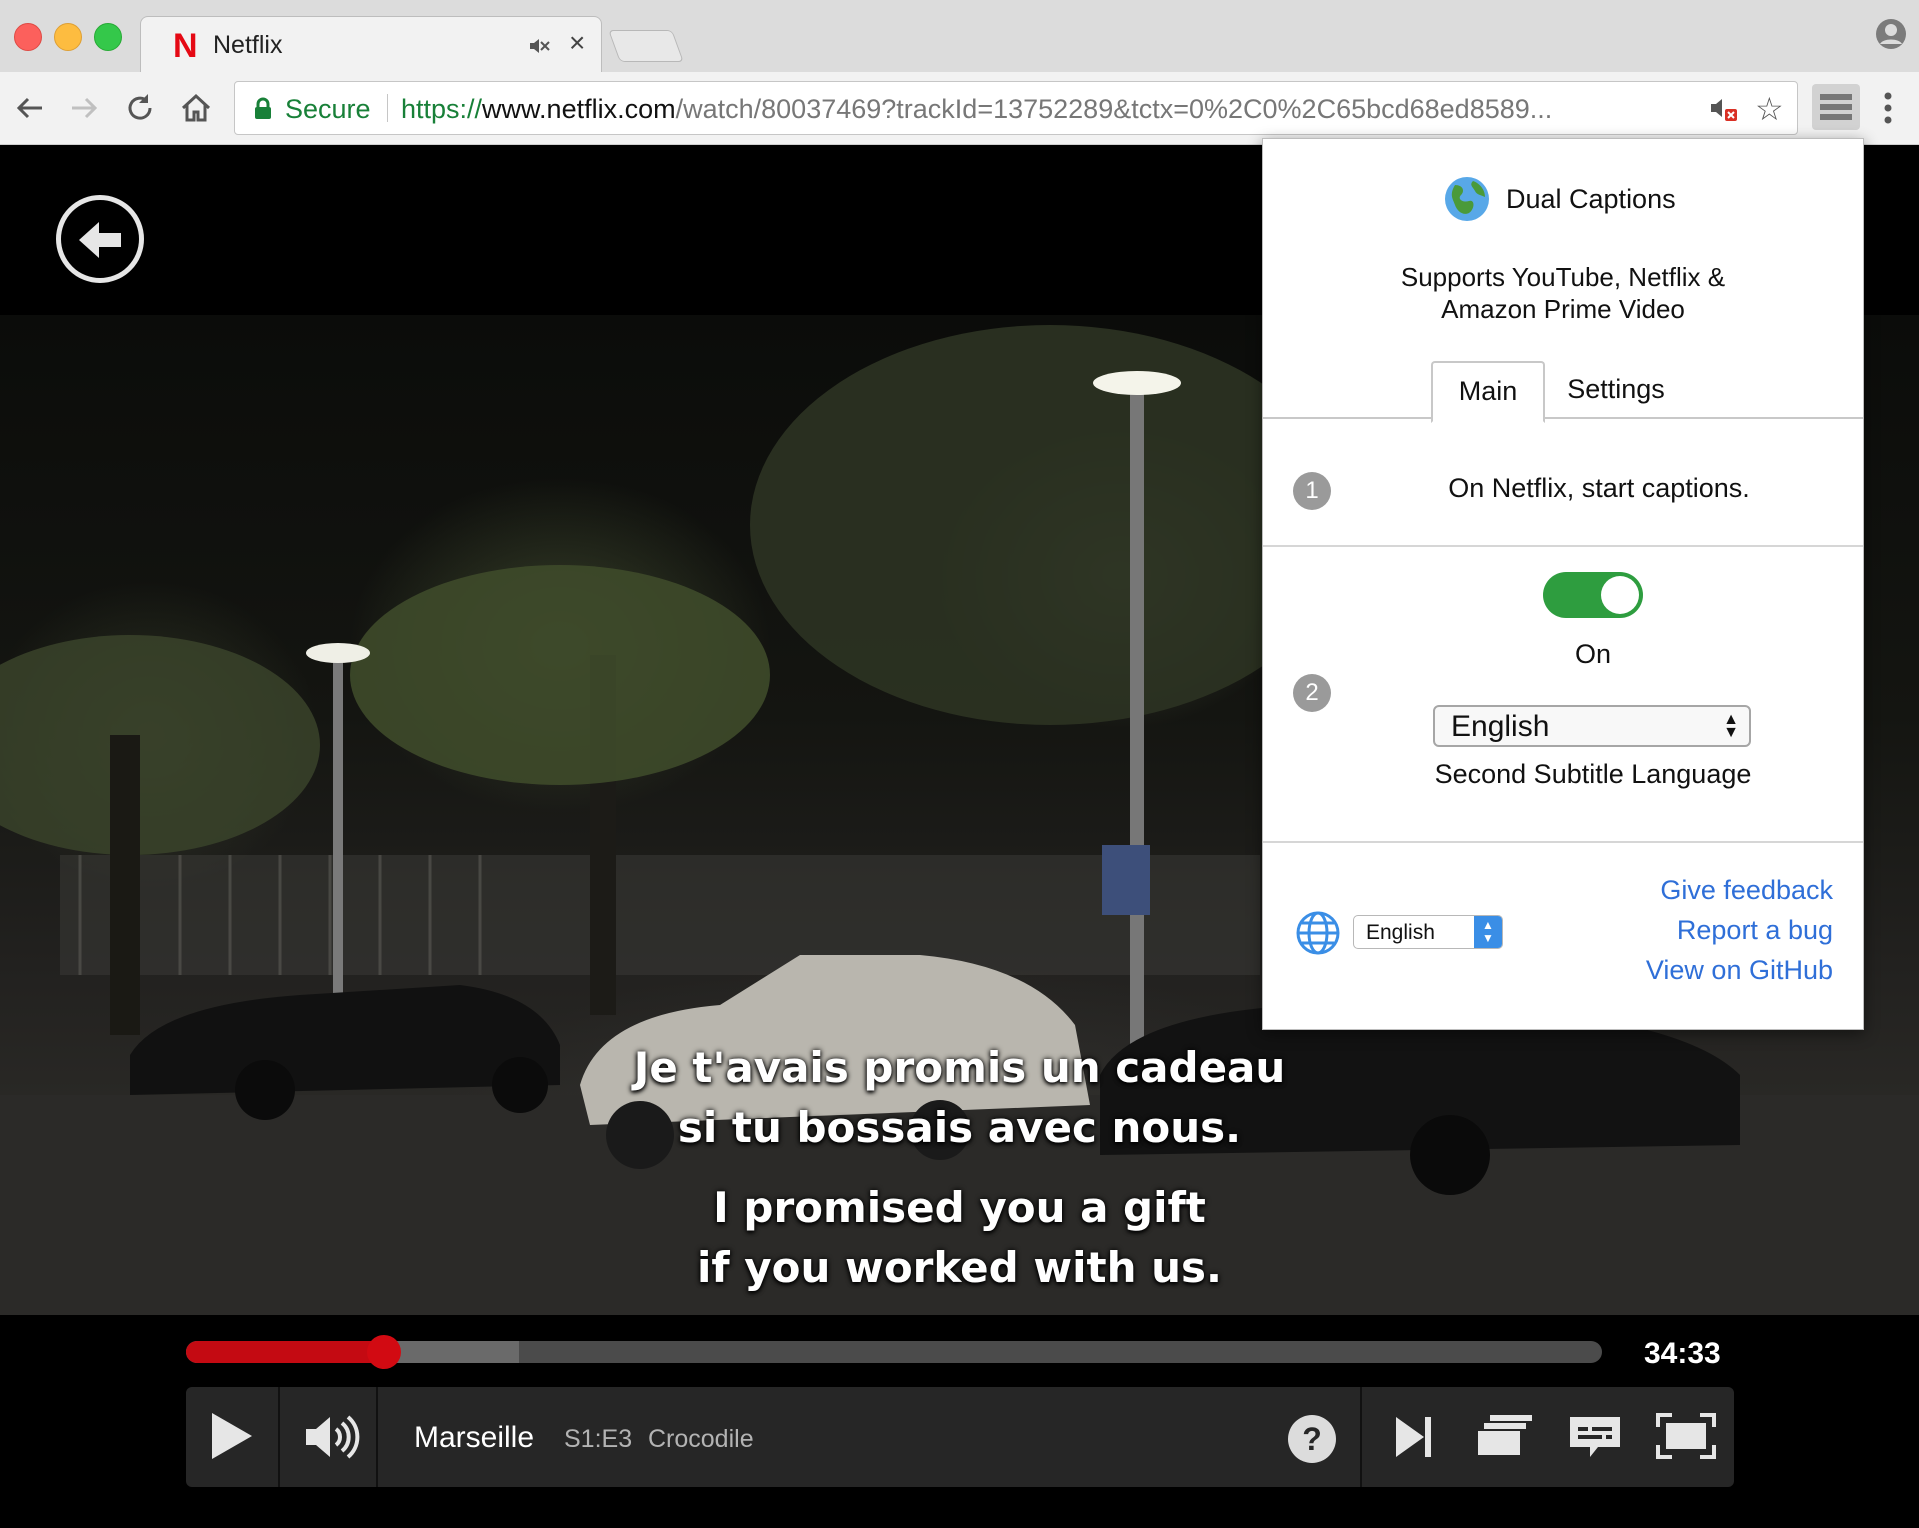 This screenshot has width=1919, height=1528. I want to click on second-subtitle-language-select: English ▲ ▼, so click(1592, 726).